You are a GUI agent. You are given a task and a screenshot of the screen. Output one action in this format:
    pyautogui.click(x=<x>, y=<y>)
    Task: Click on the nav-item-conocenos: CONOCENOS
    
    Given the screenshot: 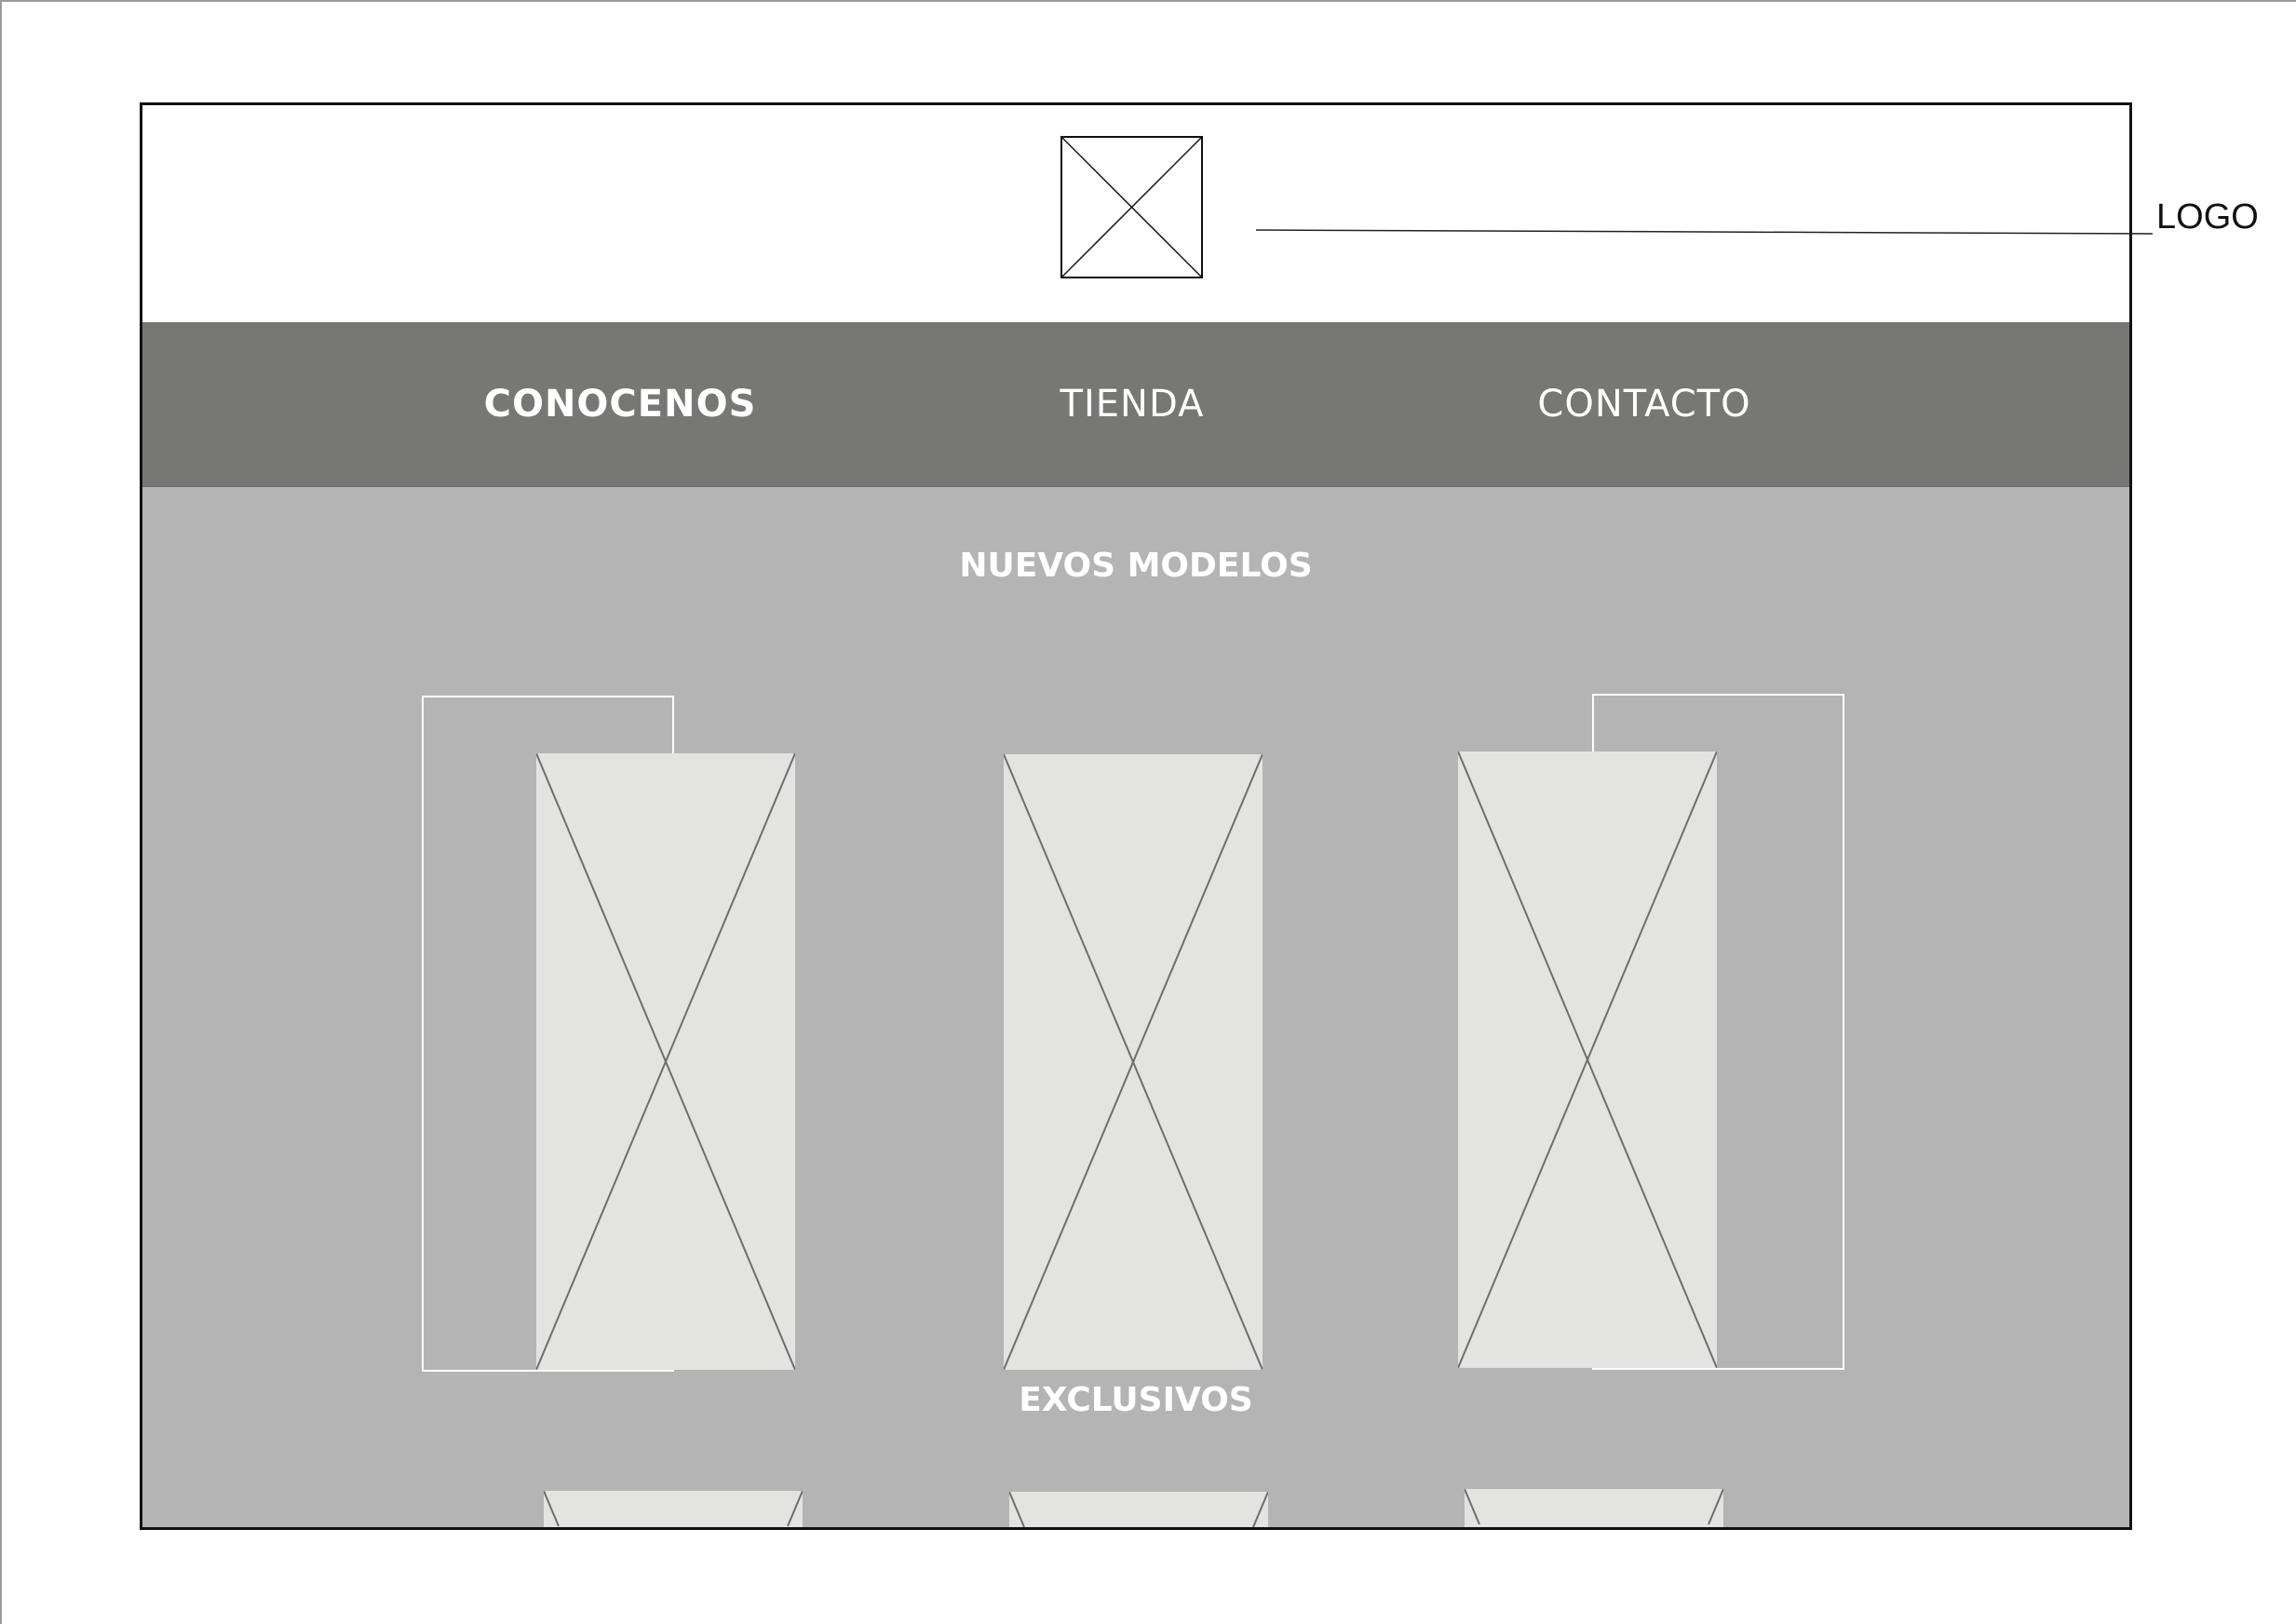 What is the action you would take?
    pyautogui.click(x=620, y=404)
    